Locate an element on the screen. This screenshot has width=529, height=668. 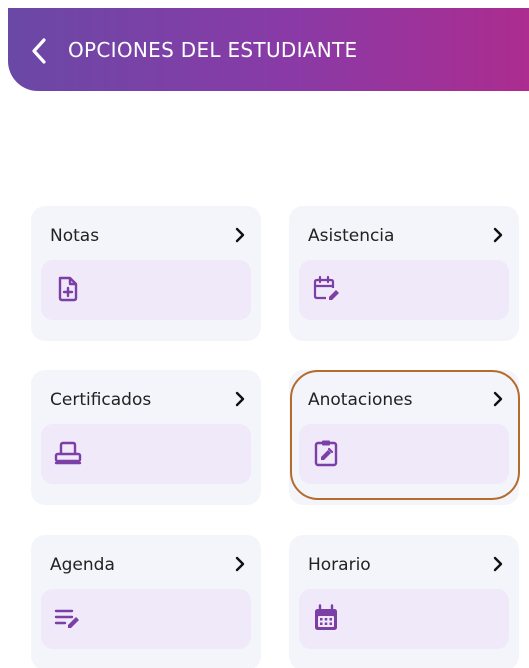
card-asistencia: Asistencia is located at coordinates (404, 273).